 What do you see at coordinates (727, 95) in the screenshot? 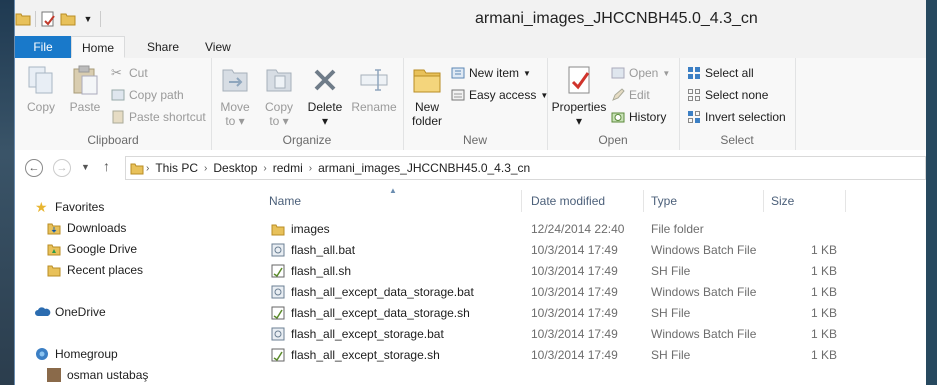
I see `select-none-button: Select none` at bounding box center [727, 95].